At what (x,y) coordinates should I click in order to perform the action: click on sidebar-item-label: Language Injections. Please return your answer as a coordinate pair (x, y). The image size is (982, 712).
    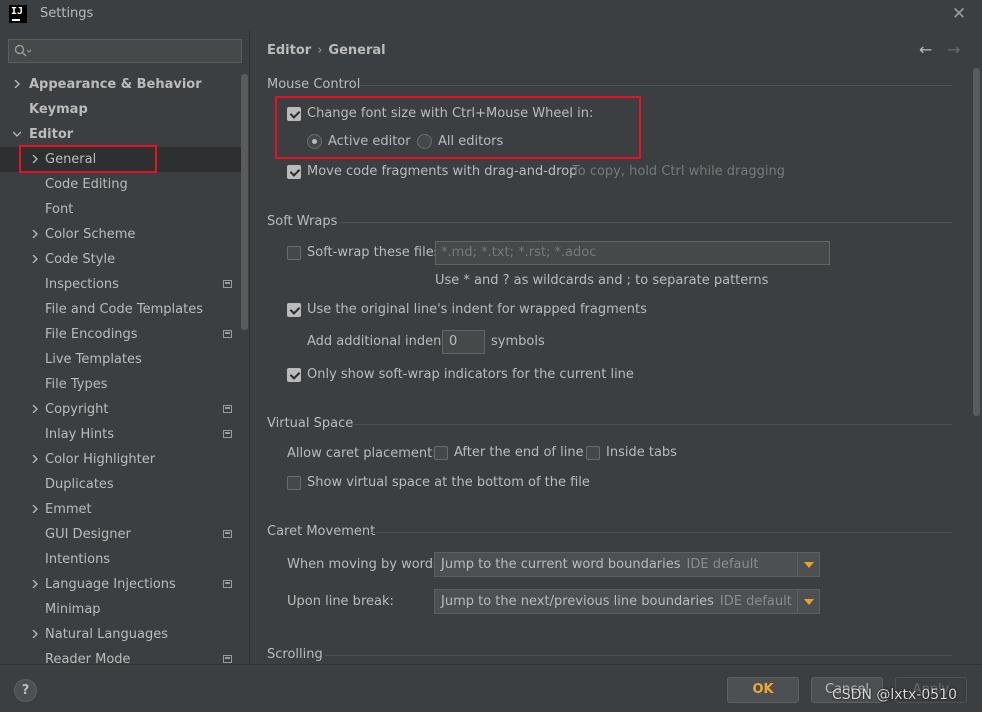
    Looking at the image, I should click on (110, 584).